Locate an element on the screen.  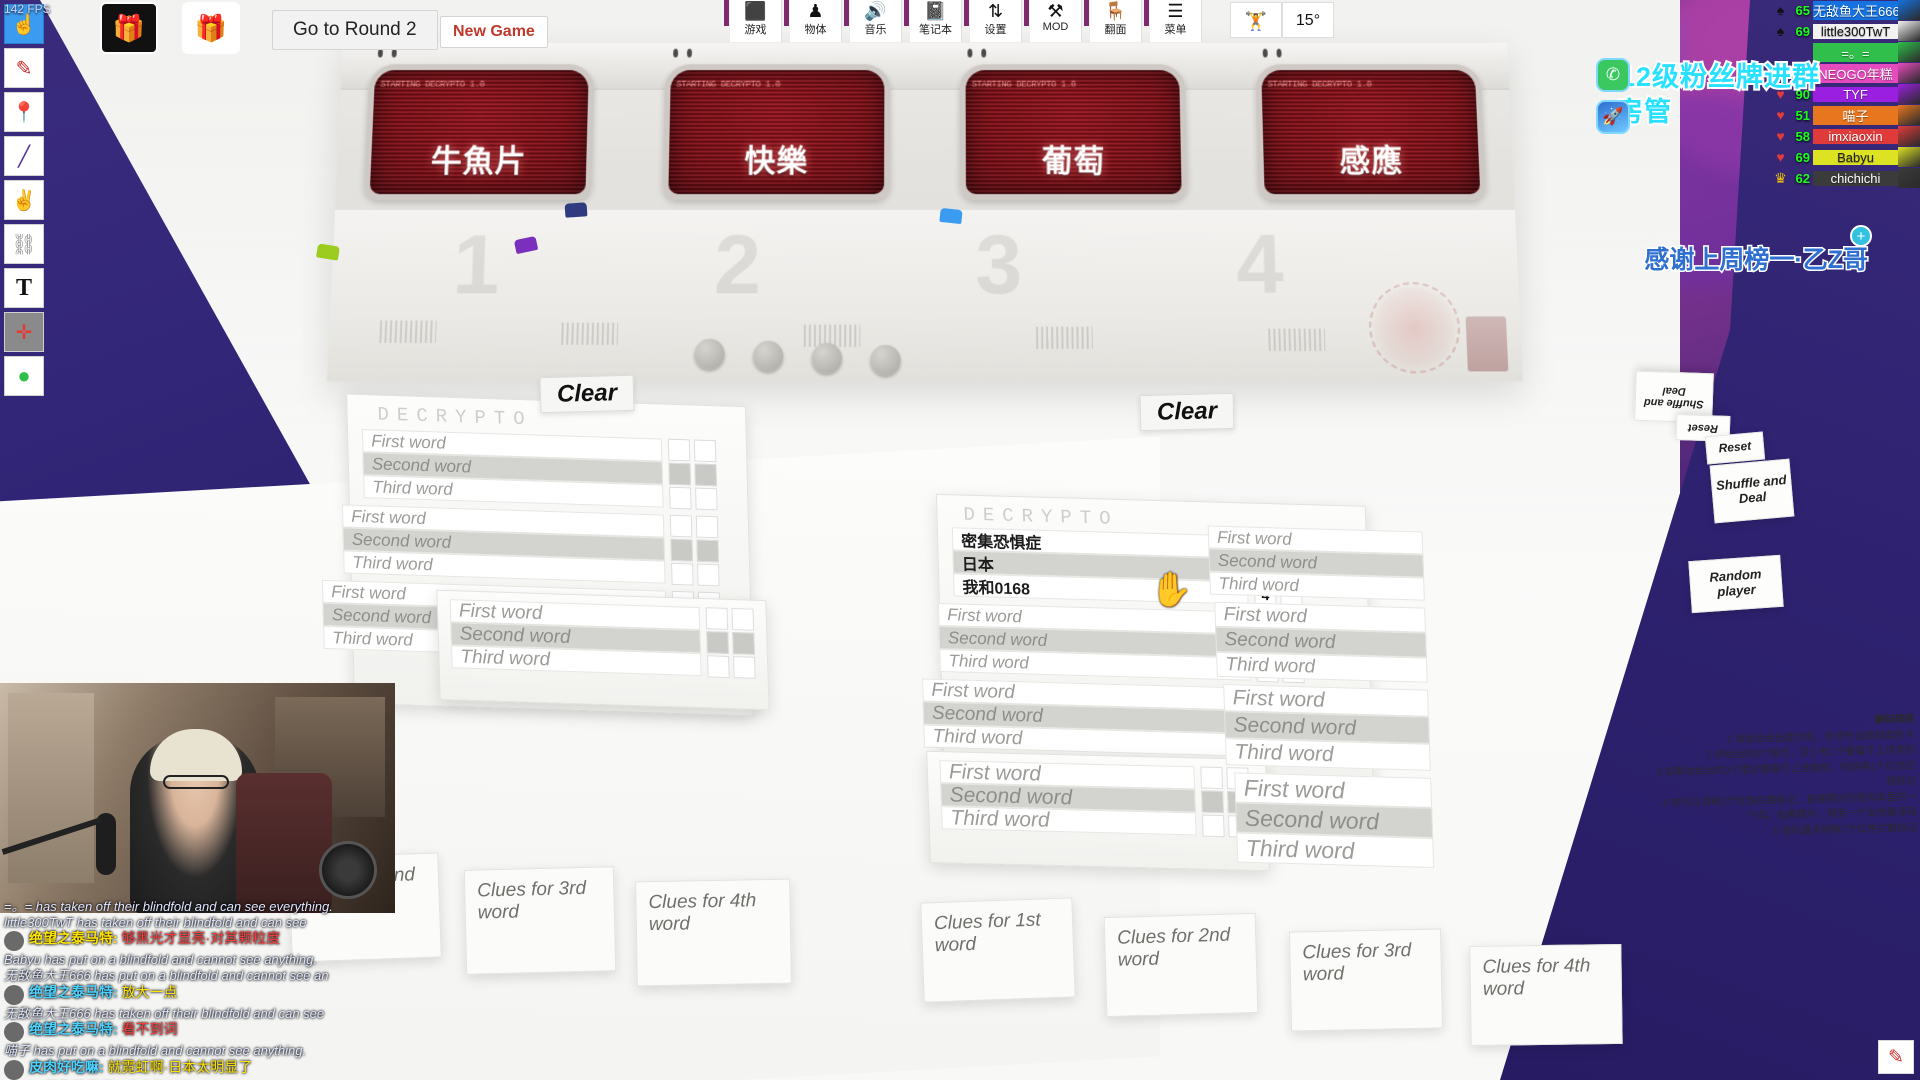
screen-unit-1: STARTING DECRYPTO 1.0 牛魚片 is located at coordinates (479, 124).